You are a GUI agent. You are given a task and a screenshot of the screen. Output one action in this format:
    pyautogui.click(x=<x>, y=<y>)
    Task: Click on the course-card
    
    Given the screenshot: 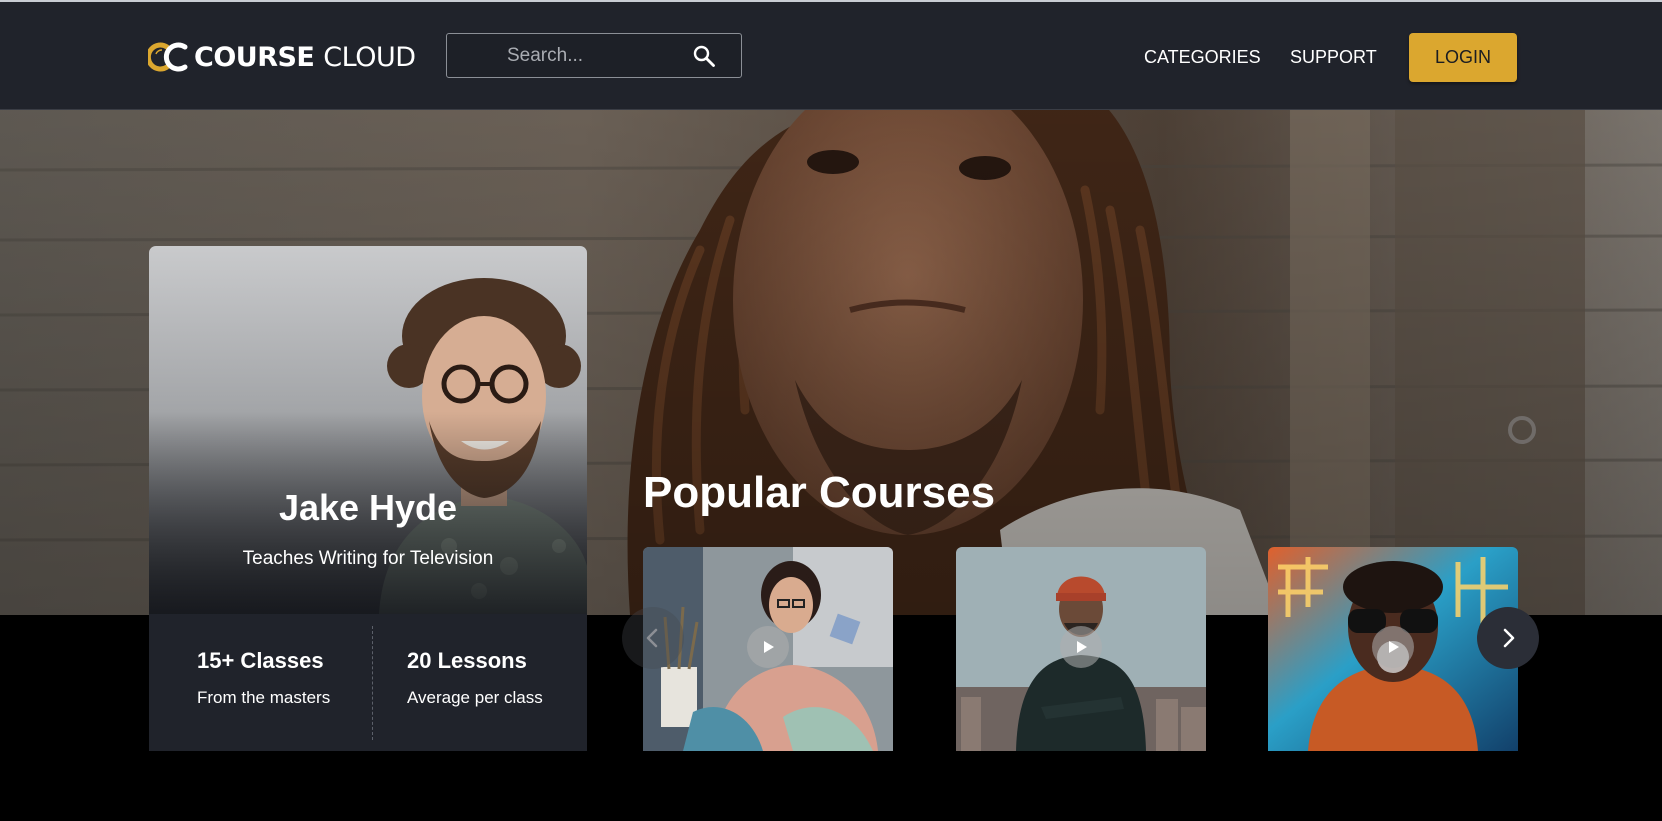 What is the action you would take?
    pyautogui.click(x=1081, y=649)
    